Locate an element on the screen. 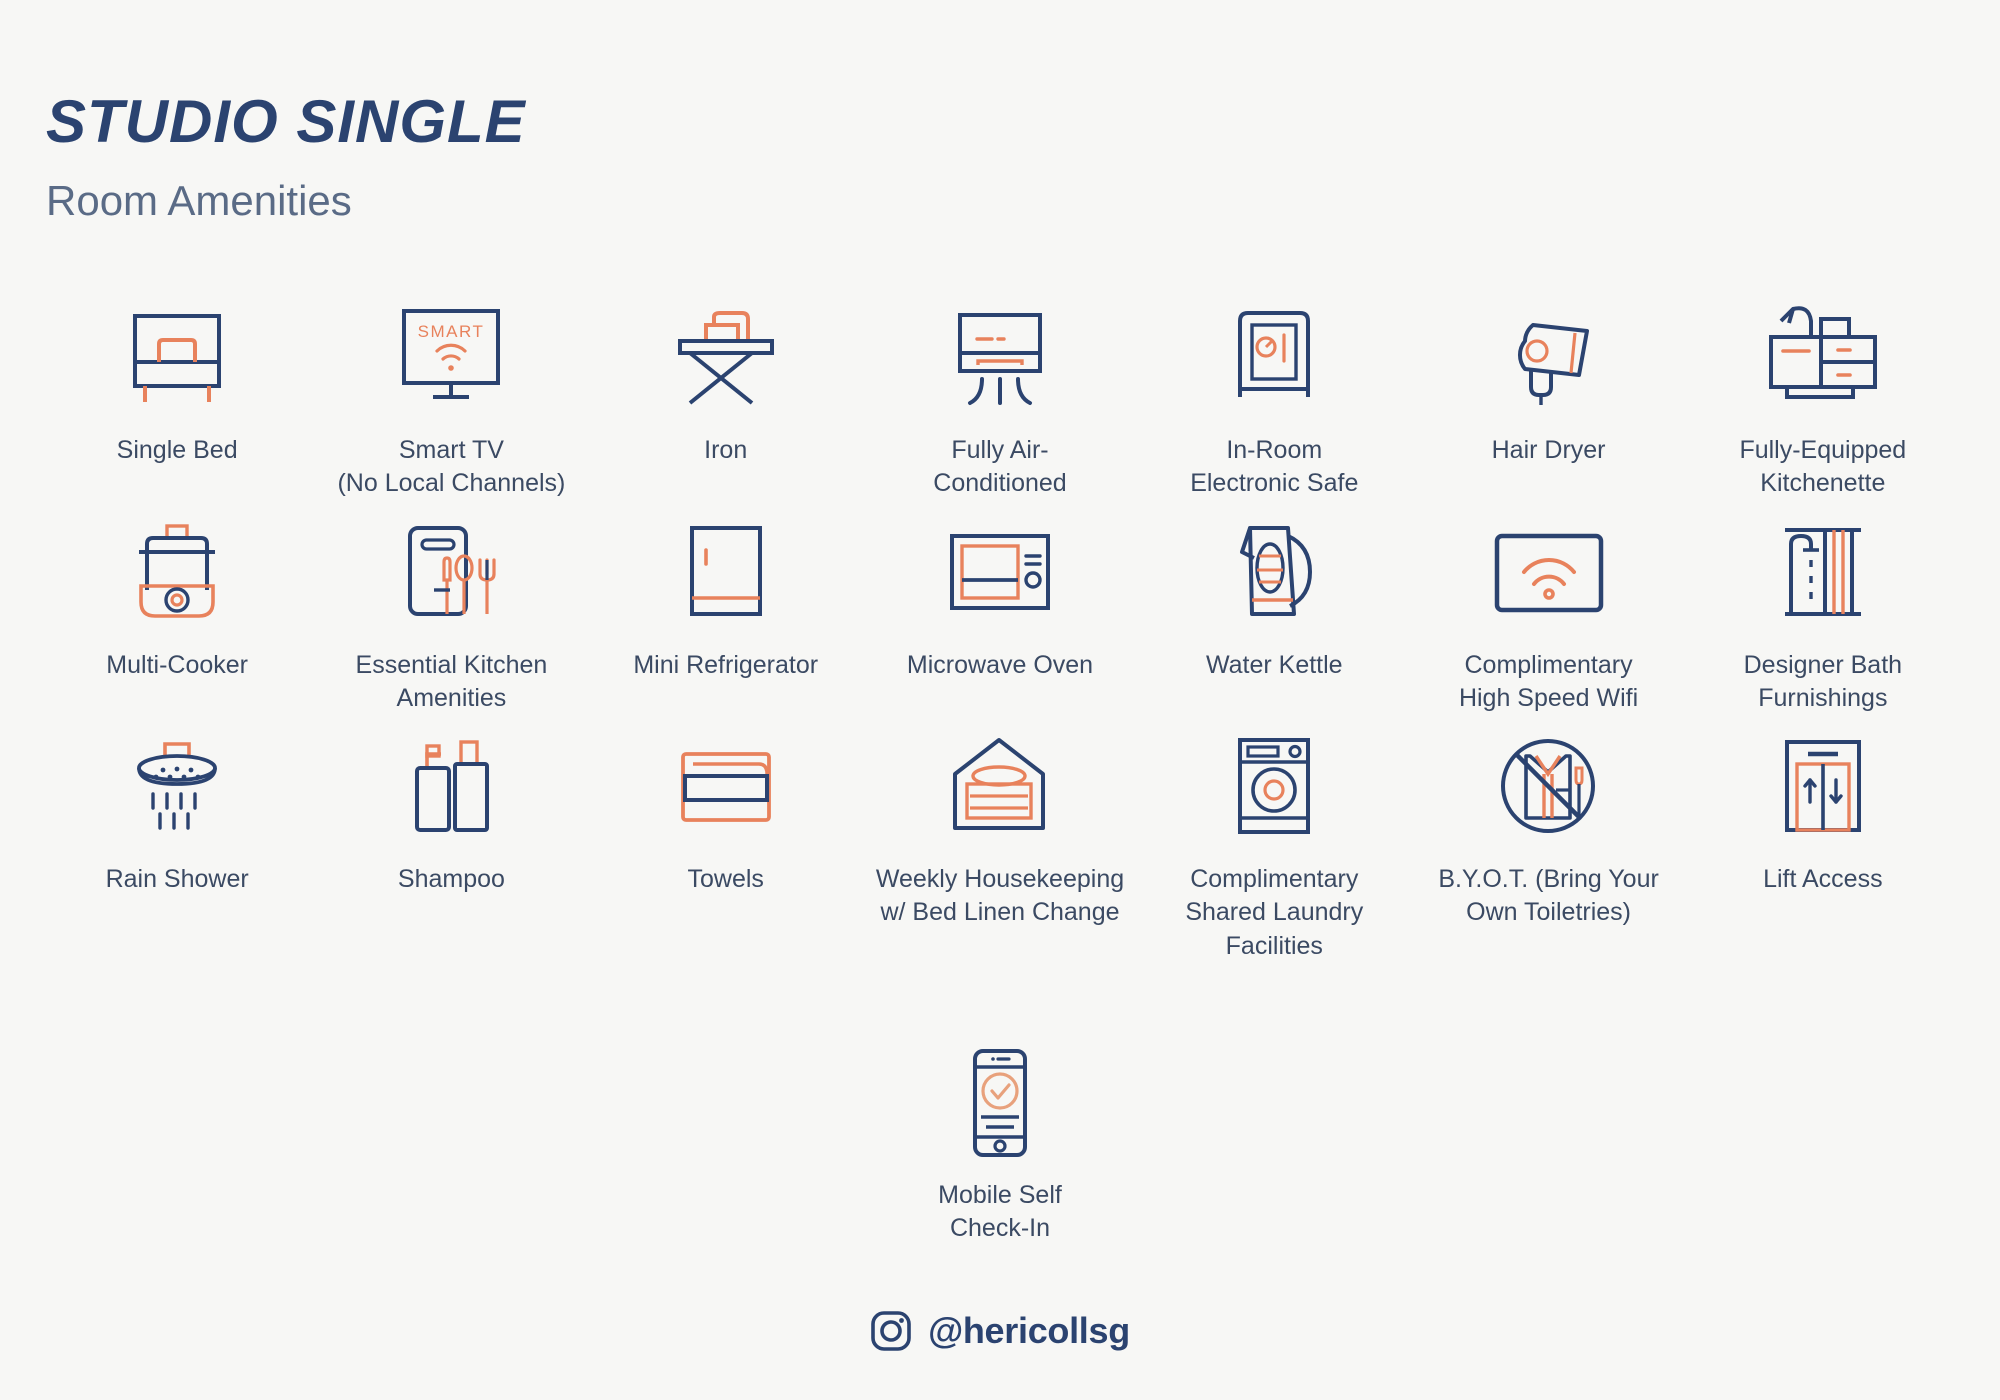 This screenshot has height=1400, width=2000. bath-furnishings-icon is located at coordinates (1823, 574).